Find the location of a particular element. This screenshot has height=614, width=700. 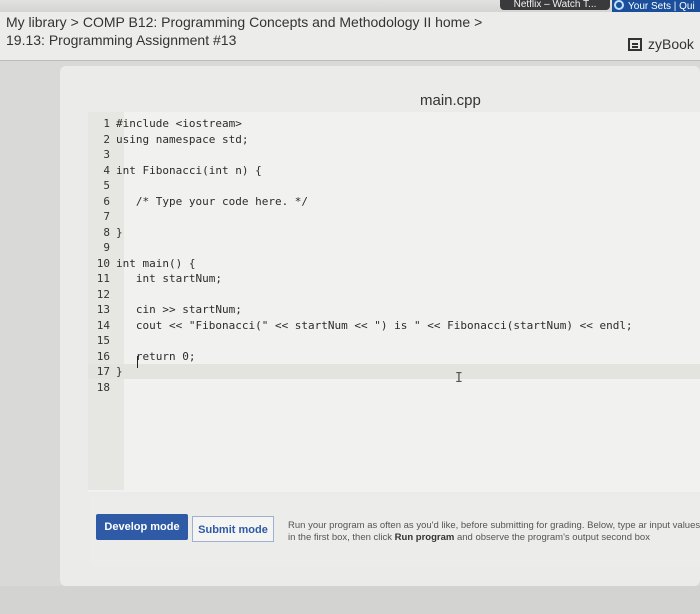

line-number: 15 is located at coordinates (103, 340).